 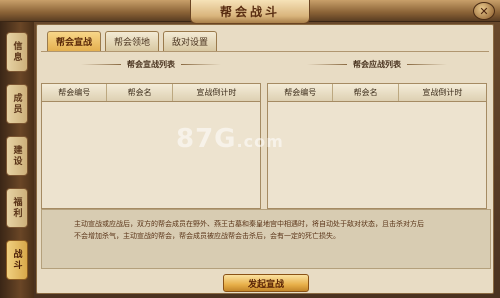 I want to click on side-tab-build: 建设, so click(x=17, y=156).